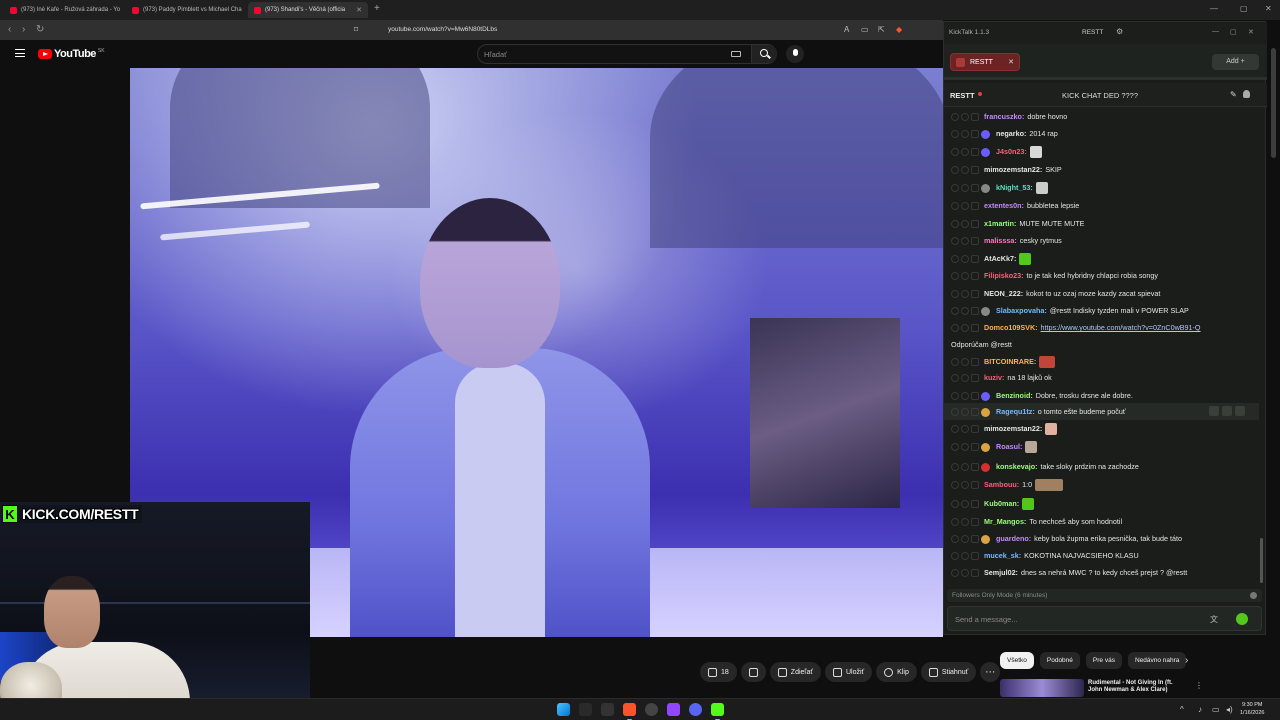 The height and width of the screenshot is (720, 1280). I want to click on chat-username: mucek_sk:, so click(1002, 555).